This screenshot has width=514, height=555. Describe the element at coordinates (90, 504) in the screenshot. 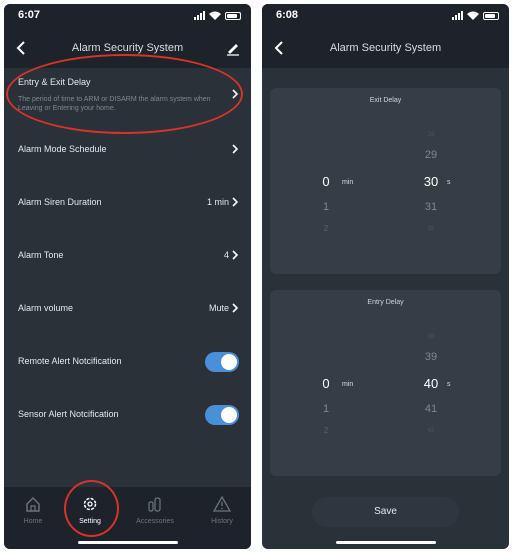

I see `gear-icon` at that location.